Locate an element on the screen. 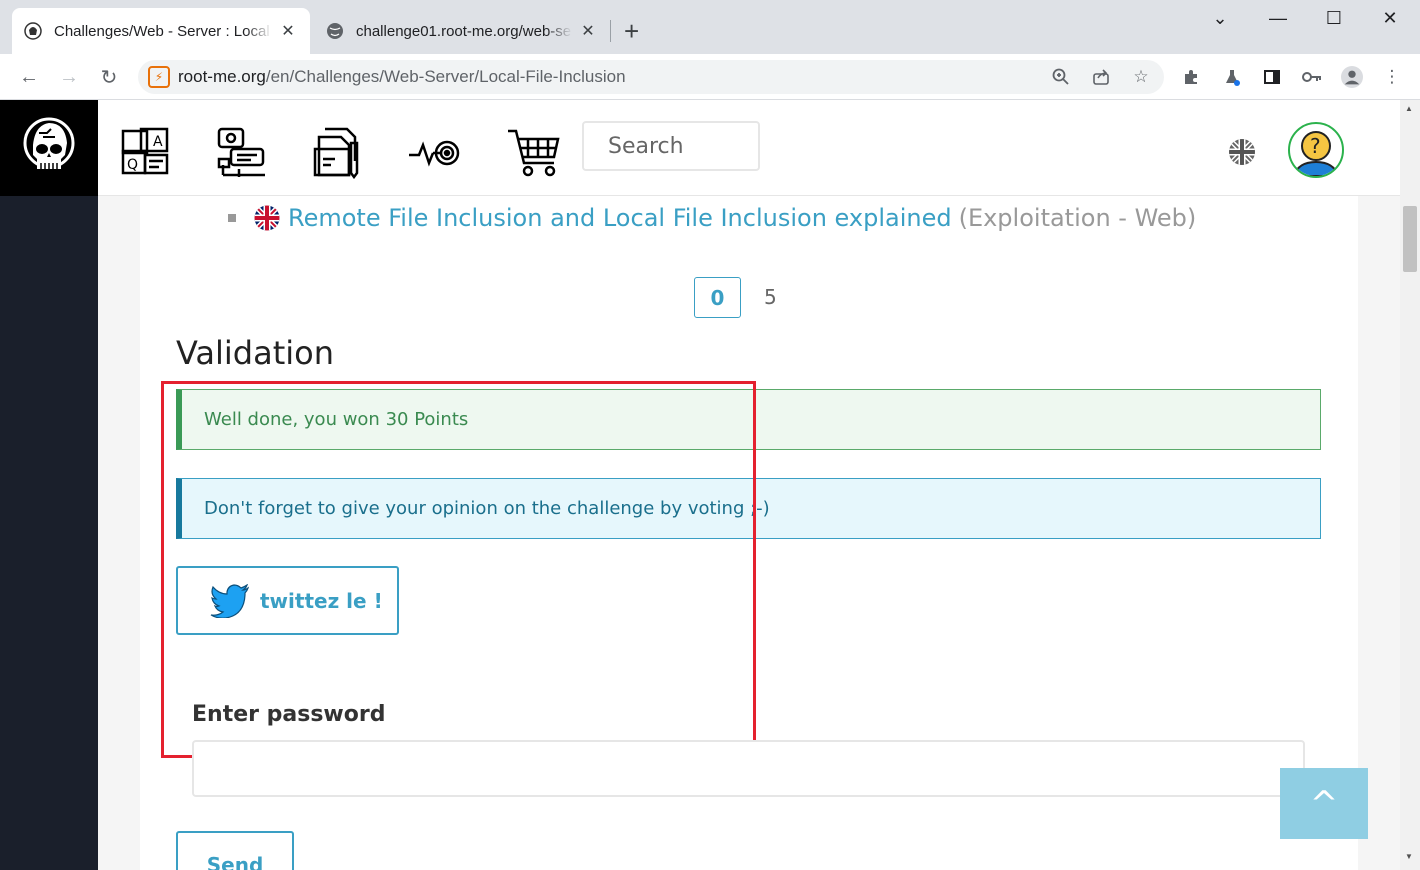 Image resolution: width=1420 pixels, height=870 pixels. user-avatar: ? is located at coordinates (1316, 150).